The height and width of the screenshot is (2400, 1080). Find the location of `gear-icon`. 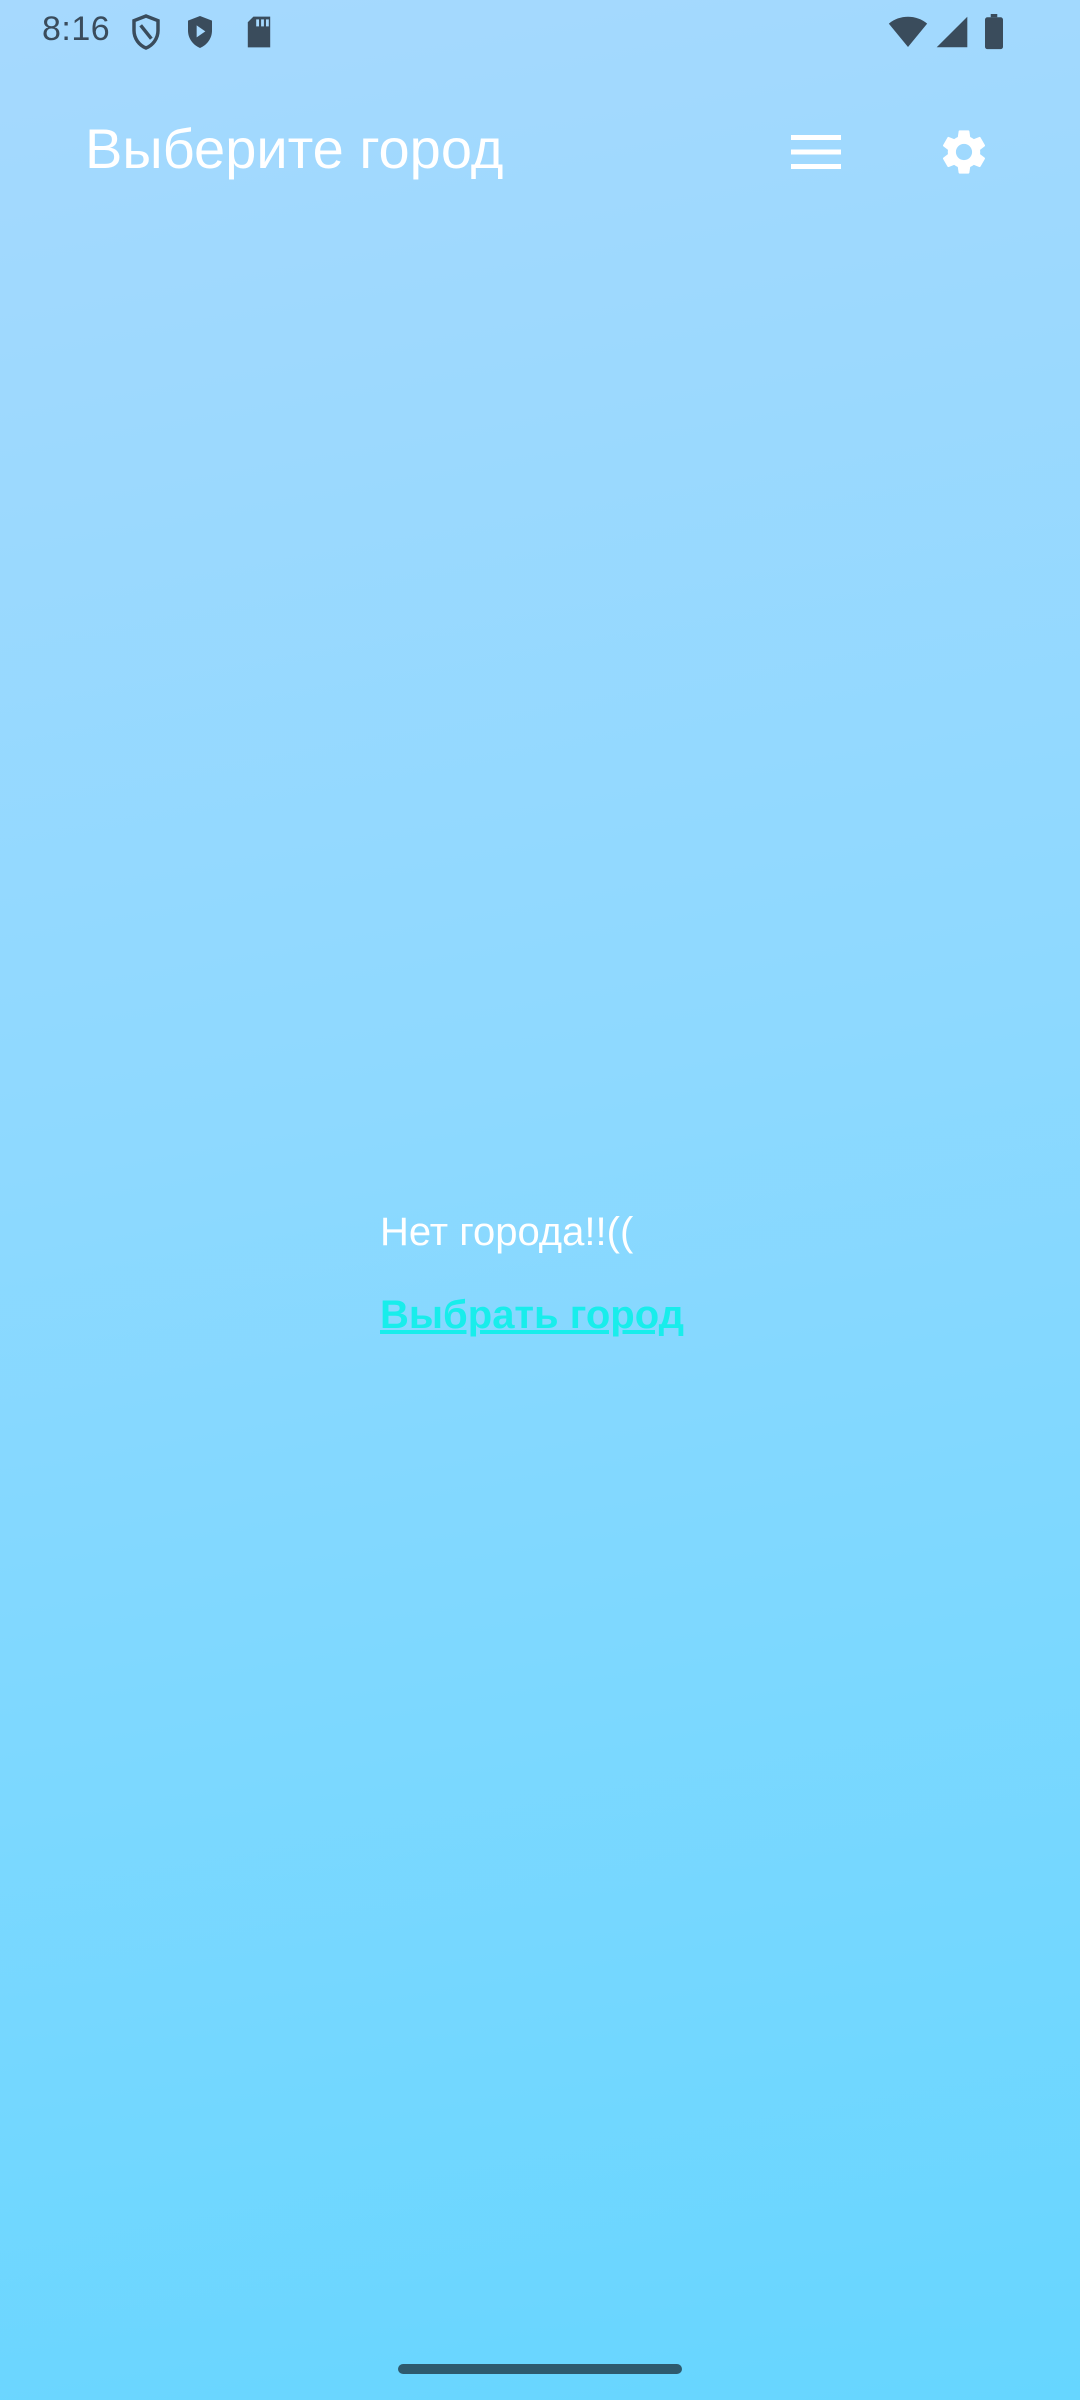

gear-icon is located at coordinates (964, 154).